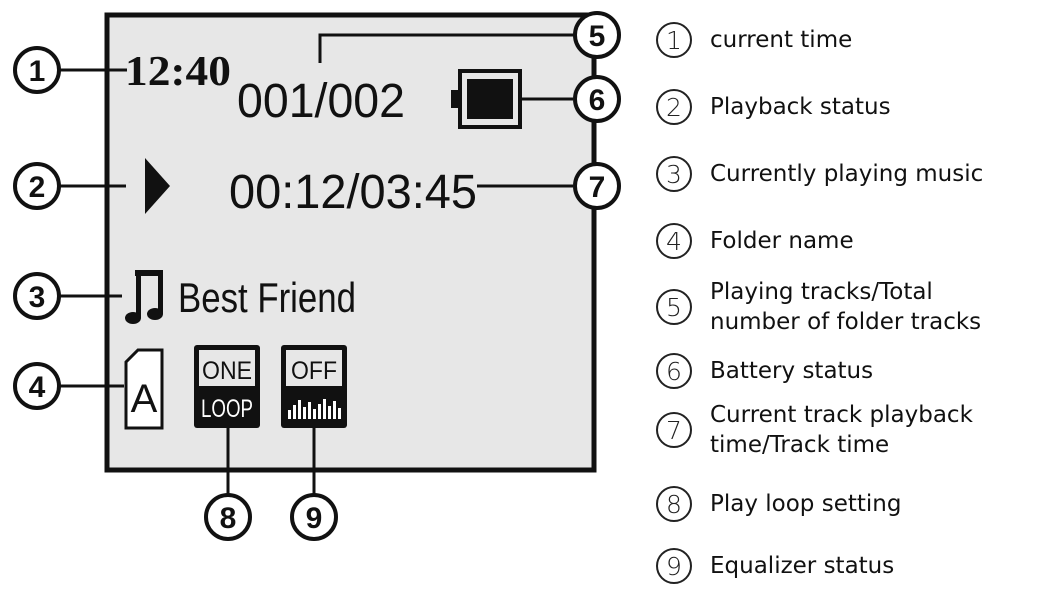 This screenshot has width=1060, height=594. I want to click on legend-label: Currently playing music, so click(847, 174).